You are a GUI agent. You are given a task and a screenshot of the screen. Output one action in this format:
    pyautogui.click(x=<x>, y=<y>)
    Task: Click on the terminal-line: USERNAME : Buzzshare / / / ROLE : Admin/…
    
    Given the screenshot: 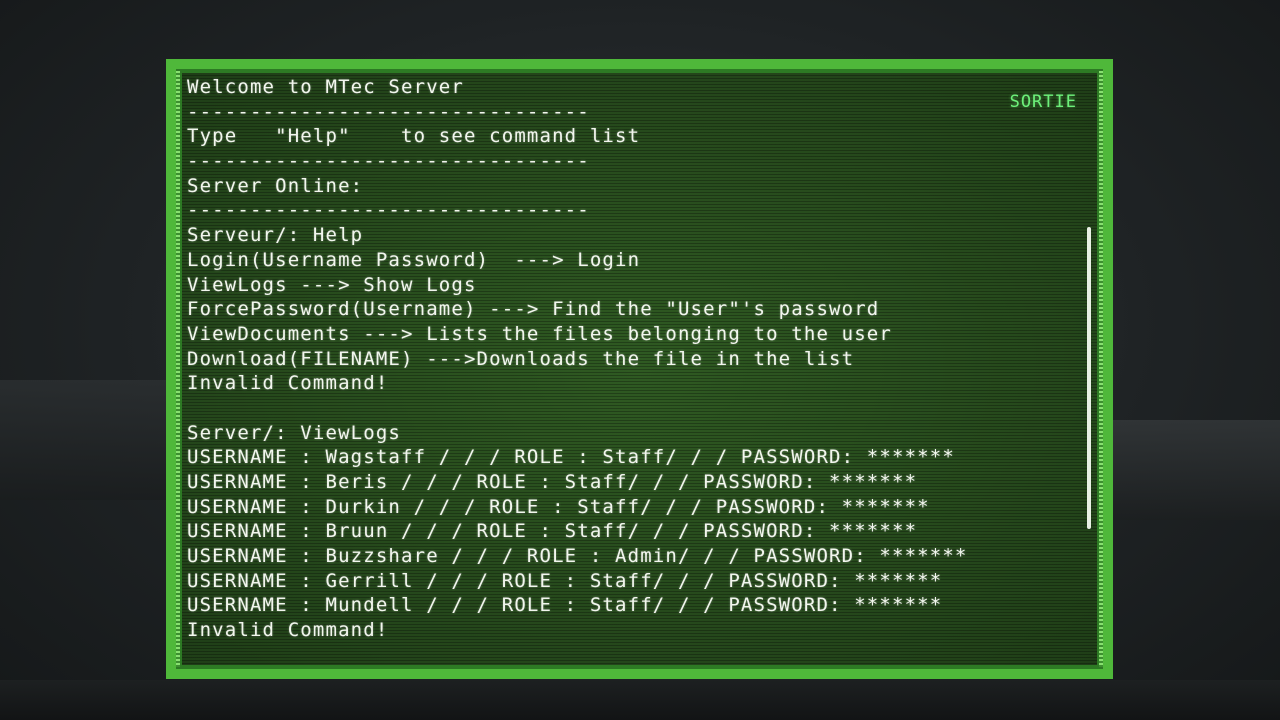 What is the action you would take?
    pyautogui.click(x=577, y=556)
    